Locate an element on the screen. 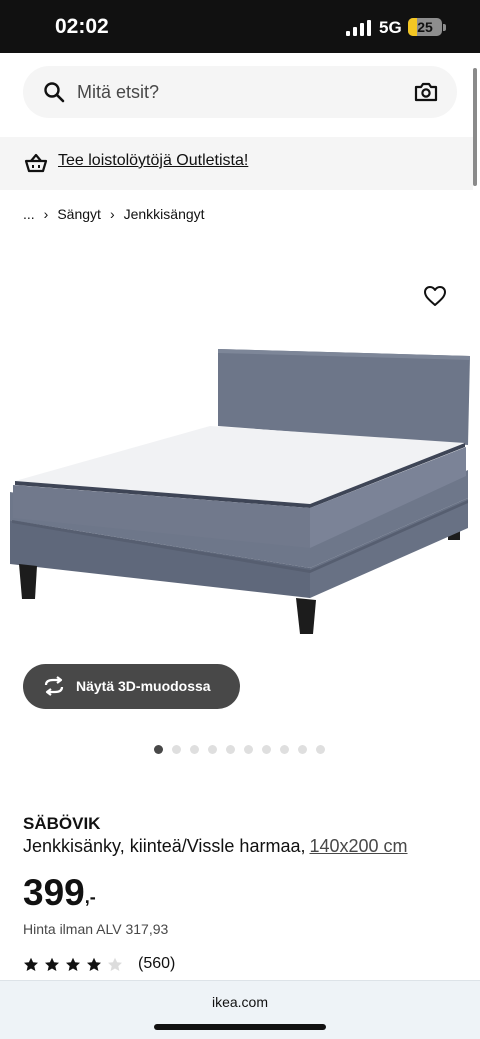 This screenshot has height=1039, width=480. price-ex-vat: Hinta ilman ALV 317,93 is located at coordinates (96, 929).